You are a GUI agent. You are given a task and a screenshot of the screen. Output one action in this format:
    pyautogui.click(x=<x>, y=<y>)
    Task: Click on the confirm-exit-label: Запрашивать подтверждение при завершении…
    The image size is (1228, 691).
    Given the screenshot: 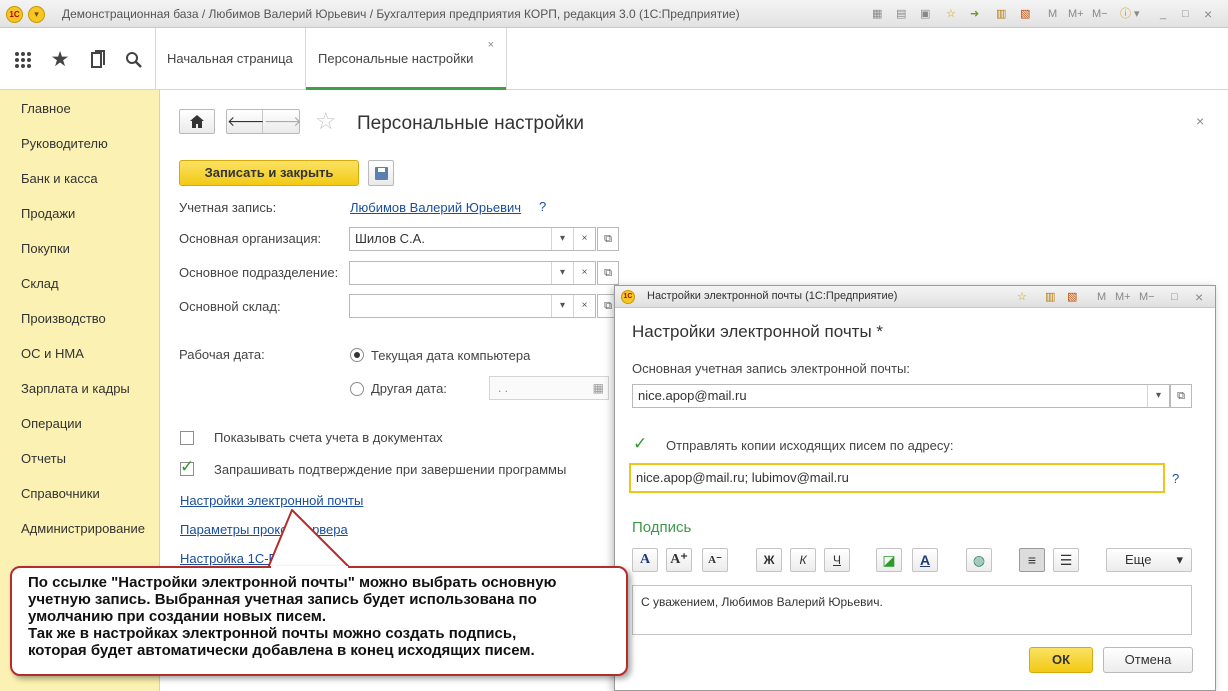 What is the action you would take?
    pyautogui.click(x=390, y=469)
    